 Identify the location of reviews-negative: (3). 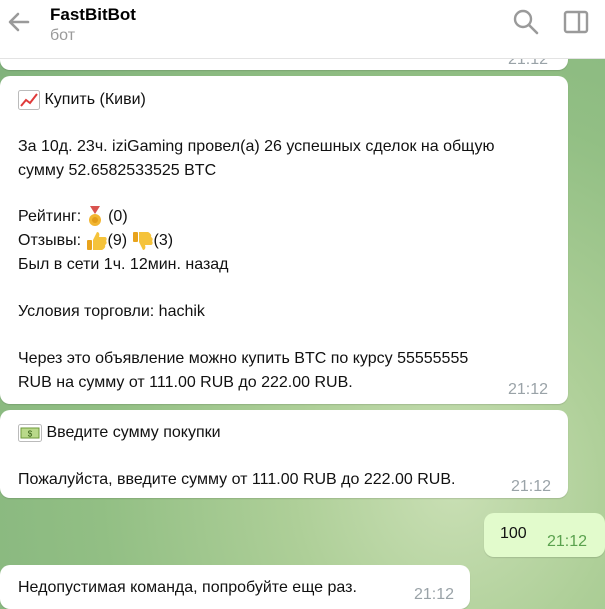
(163, 240).